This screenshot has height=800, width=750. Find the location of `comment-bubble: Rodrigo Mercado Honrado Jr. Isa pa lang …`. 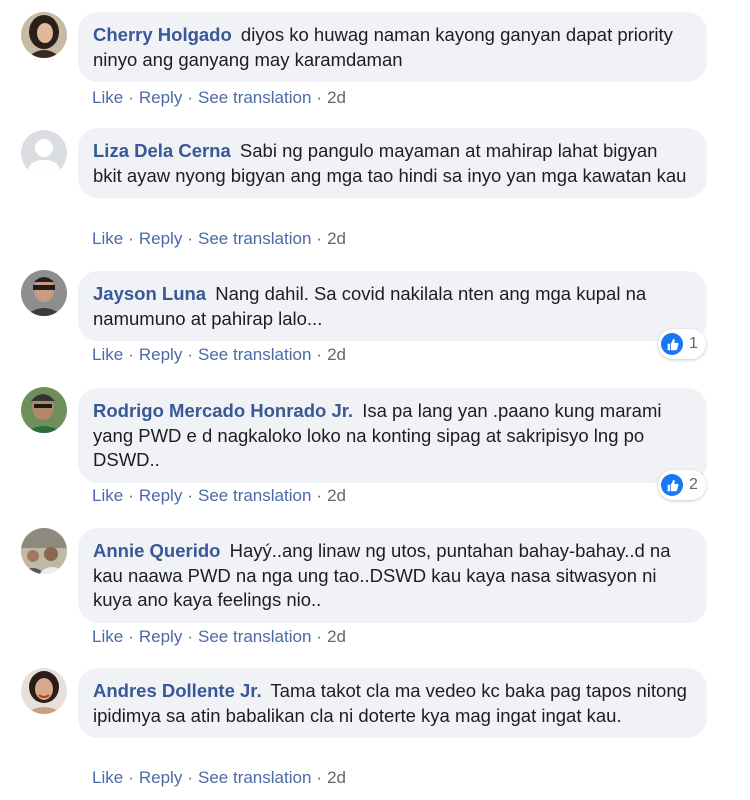

comment-bubble: Rodrigo Mercado Honrado Jr. Isa pa lang … is located at coordinates (392, 435).